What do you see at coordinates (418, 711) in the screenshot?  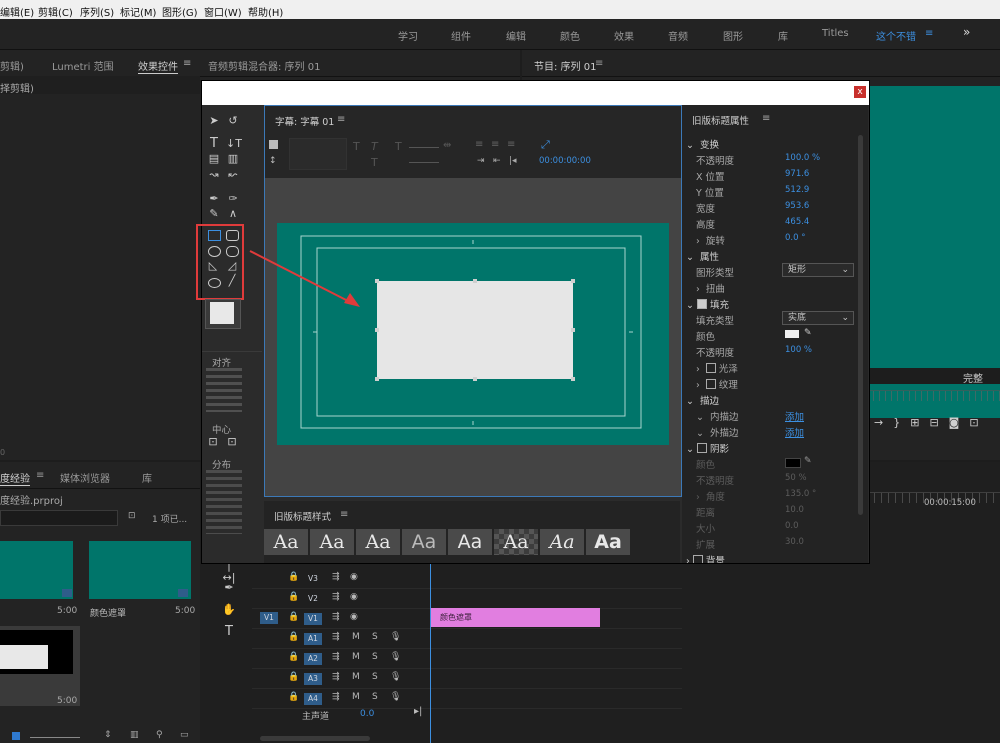 I see `go-to-end-icon: ▸|` at bounding box center [418, 711].